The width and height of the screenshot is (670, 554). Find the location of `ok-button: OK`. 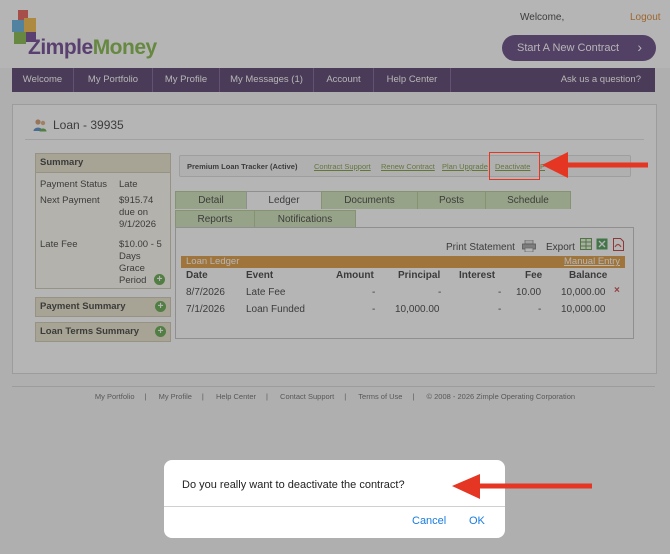

ok-button: OK is located at coordinates (477, 521).